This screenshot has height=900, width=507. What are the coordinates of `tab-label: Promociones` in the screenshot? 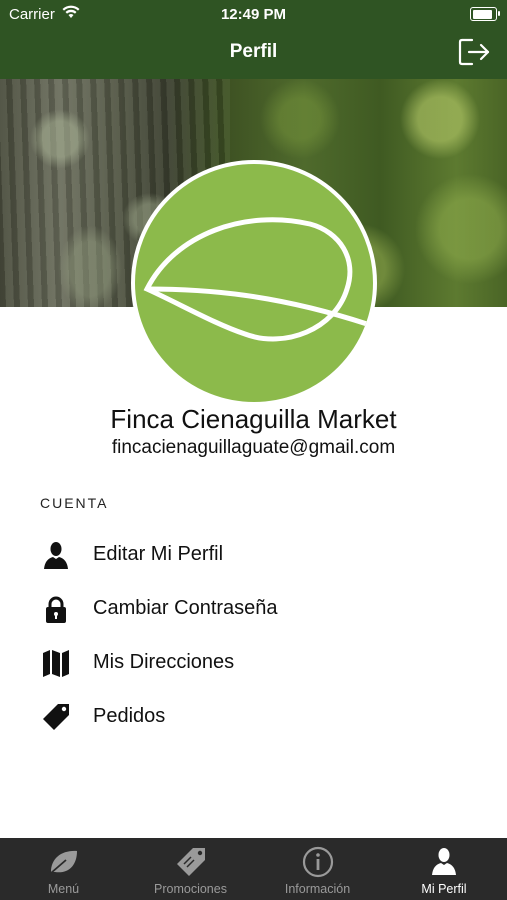 It's located at (190, 889).